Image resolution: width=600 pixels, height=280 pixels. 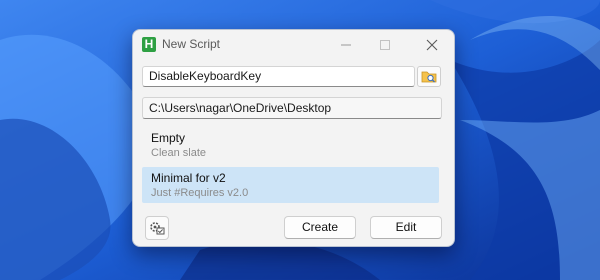 I want to click on edit-button: Edit, so click(x=406, y=227).